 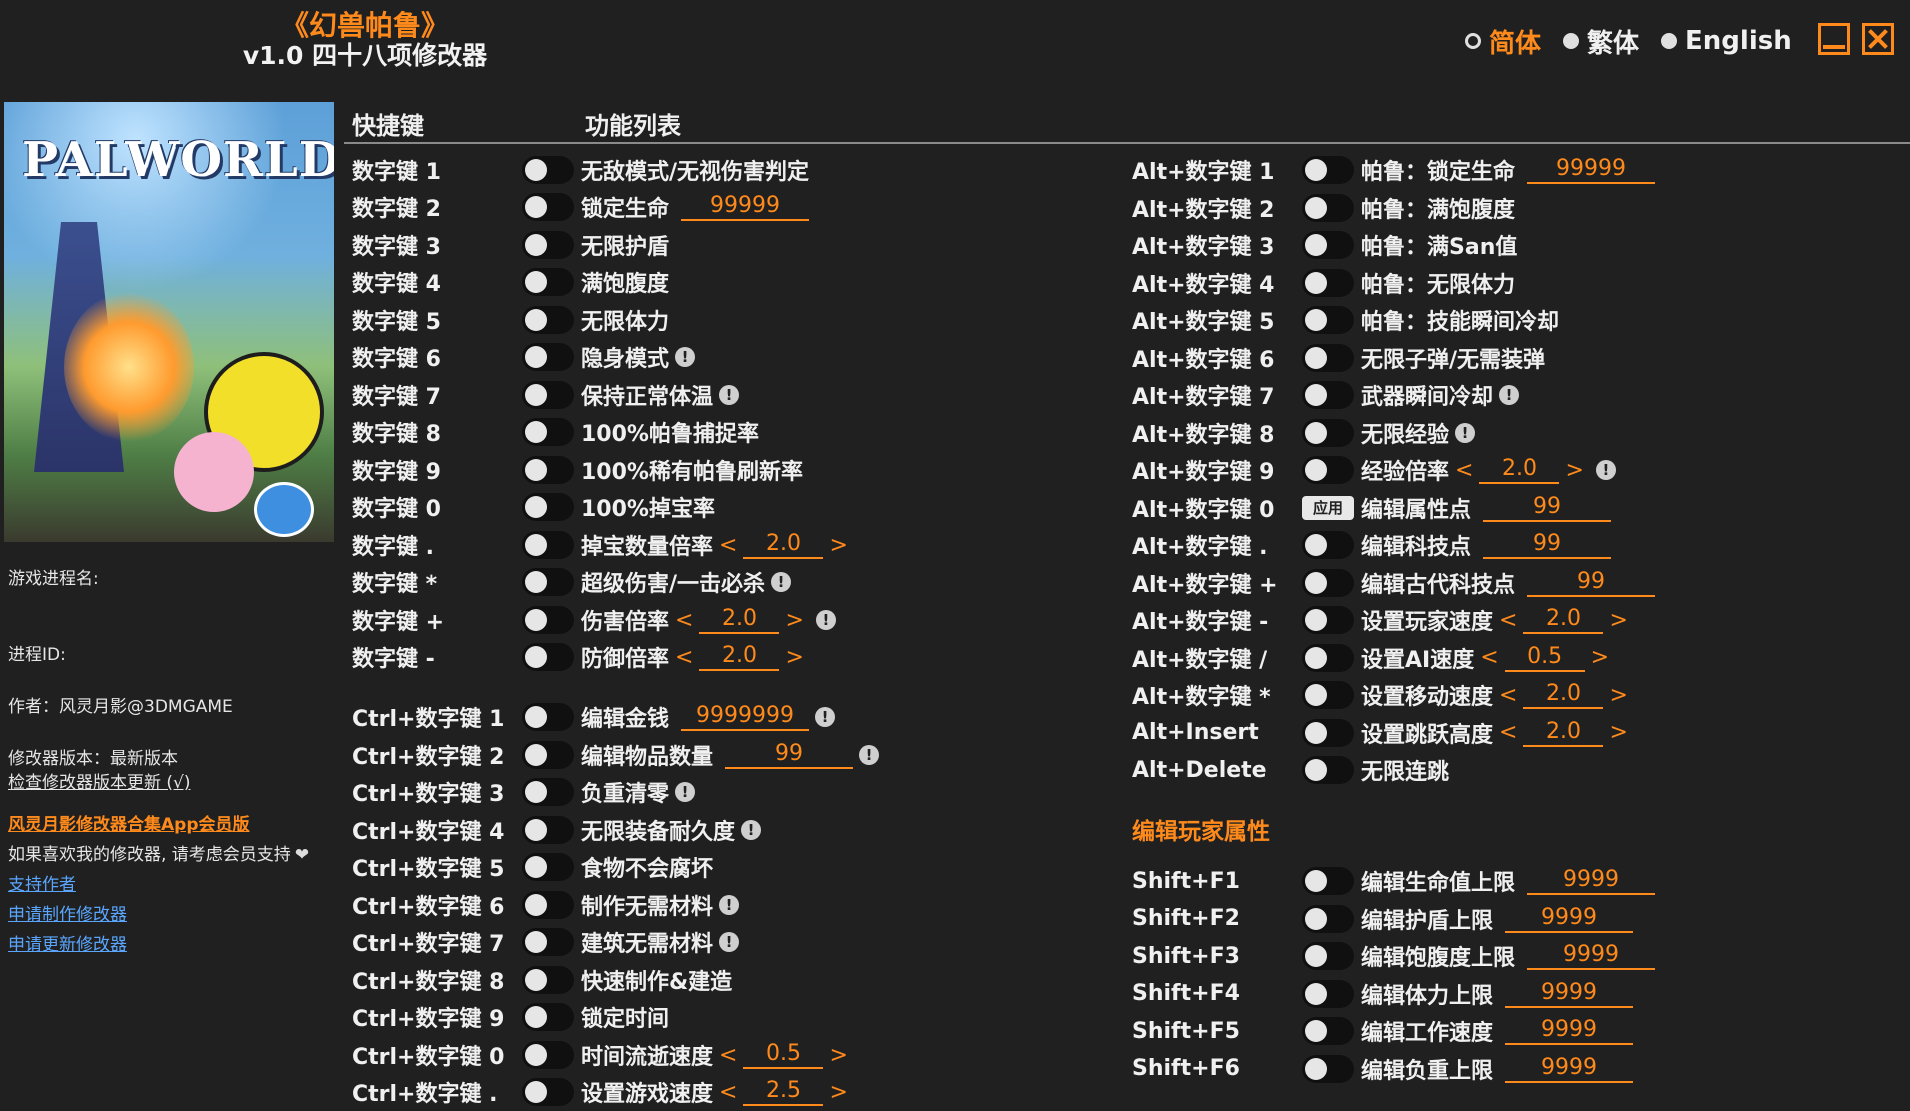 I want to click on apply-button: 应用, so click(x=1328, y=507).